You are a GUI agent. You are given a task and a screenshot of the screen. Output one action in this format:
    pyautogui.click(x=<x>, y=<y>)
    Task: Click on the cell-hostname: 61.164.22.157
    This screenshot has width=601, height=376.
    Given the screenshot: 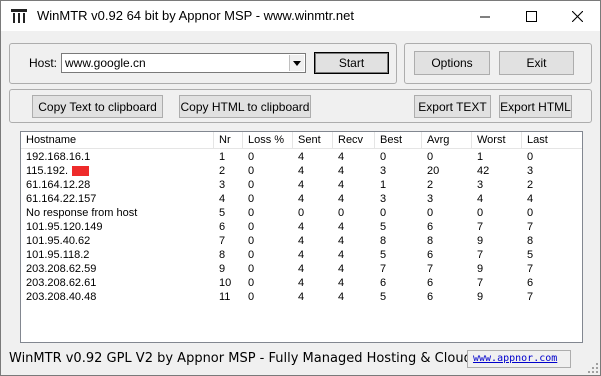 What is the action you would take?
    pyautogui.click(x=61, y=199)
    